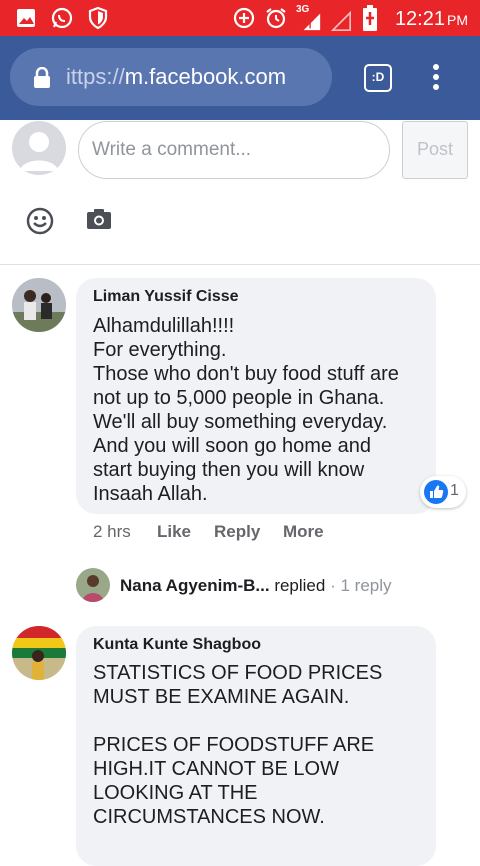 This screenshot has width=480, height=866. What do you see at coordinates (303, 532) in the screenshot?
I see `more-button: More` at bounding box center [303, 532].